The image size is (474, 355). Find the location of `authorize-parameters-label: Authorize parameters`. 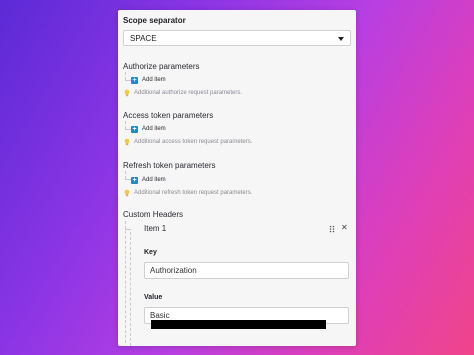

authorize-parameters-label: Authorize parameters is located at coordinates (161, 66).